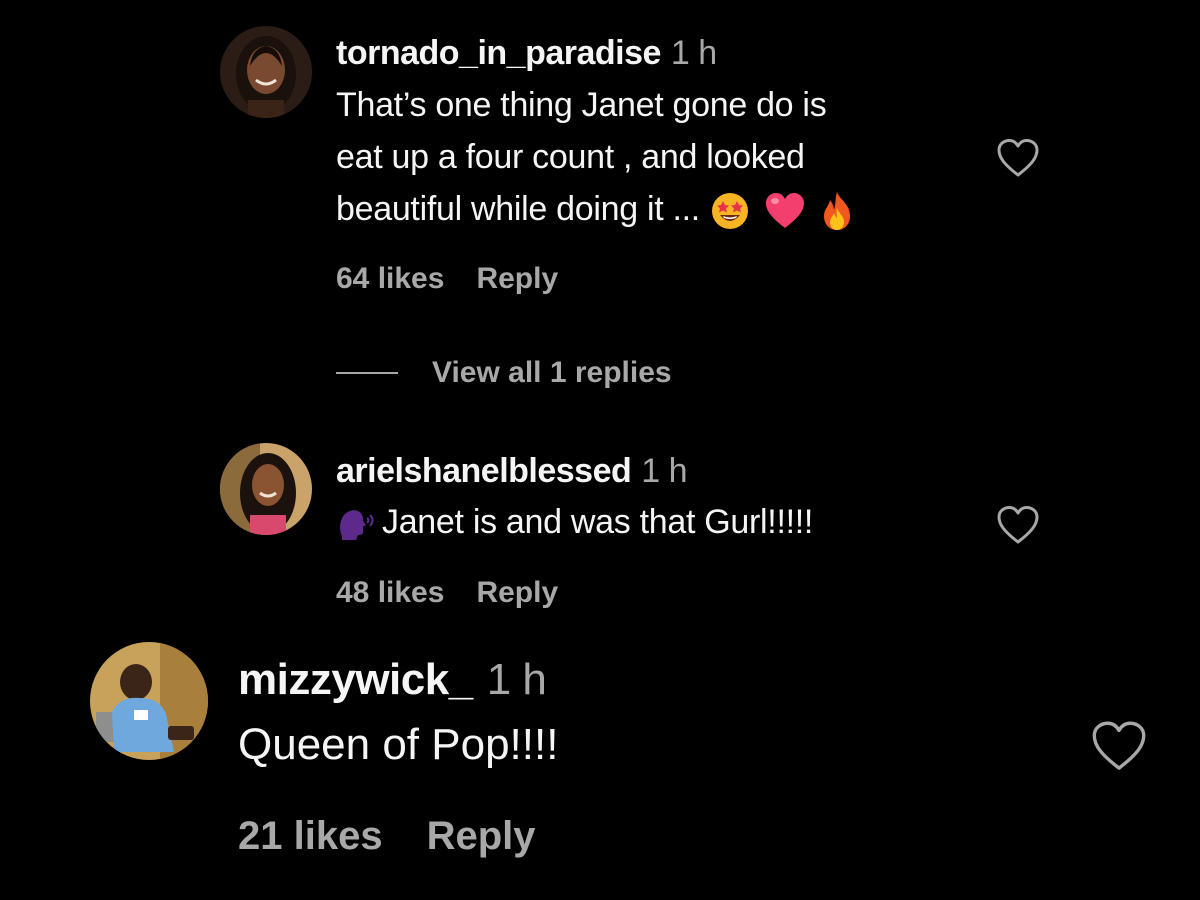 The height and width of the screenshot is (900, 1200). I want to click on fire-emoji, so click(837, 211).